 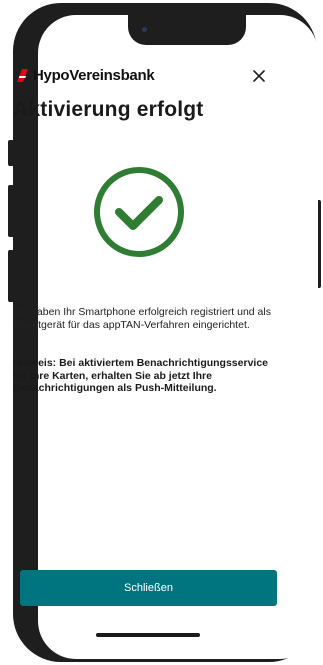 What do you see at coordinates (22, 75) in the screenshot?
I see `hvb-logo-icon` at bounding box center [22, 75].